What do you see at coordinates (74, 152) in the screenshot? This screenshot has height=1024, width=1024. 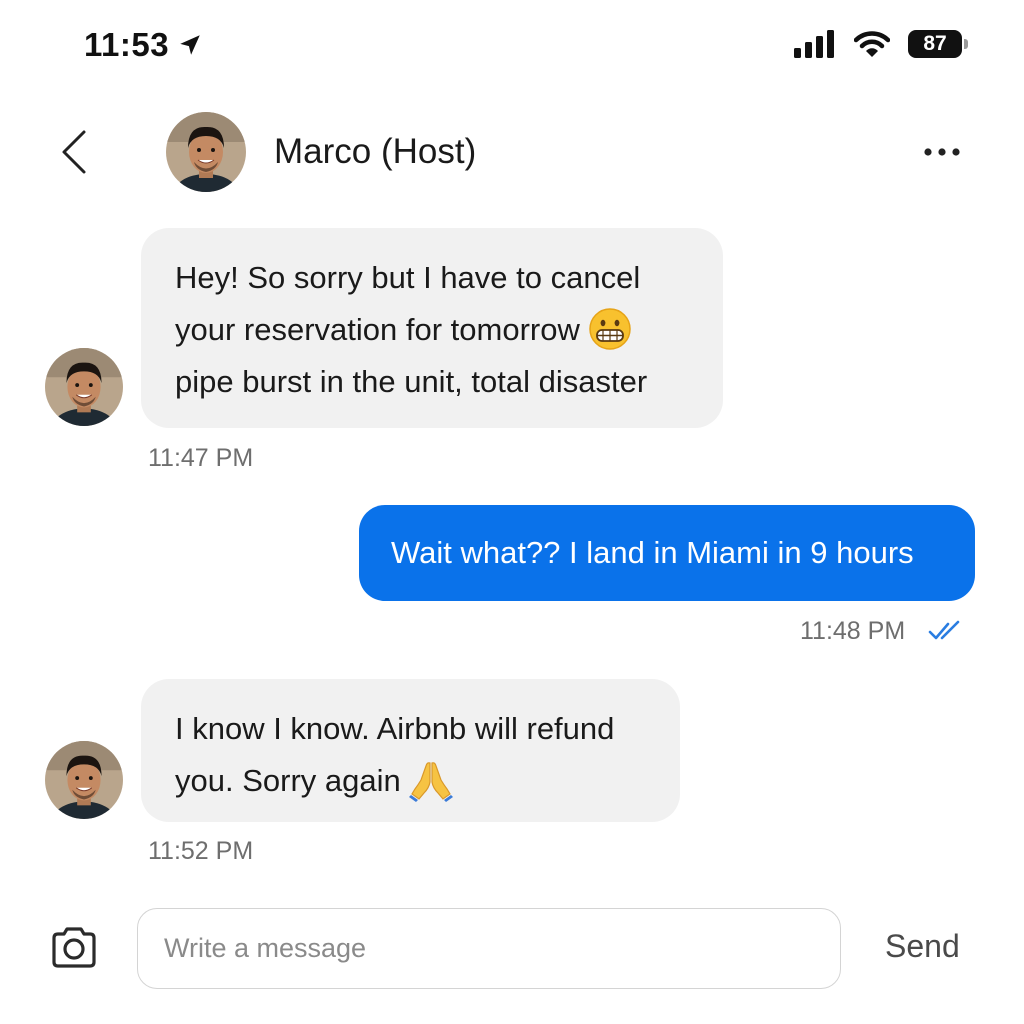 I see `back-button` at bounding box center [74, 152].